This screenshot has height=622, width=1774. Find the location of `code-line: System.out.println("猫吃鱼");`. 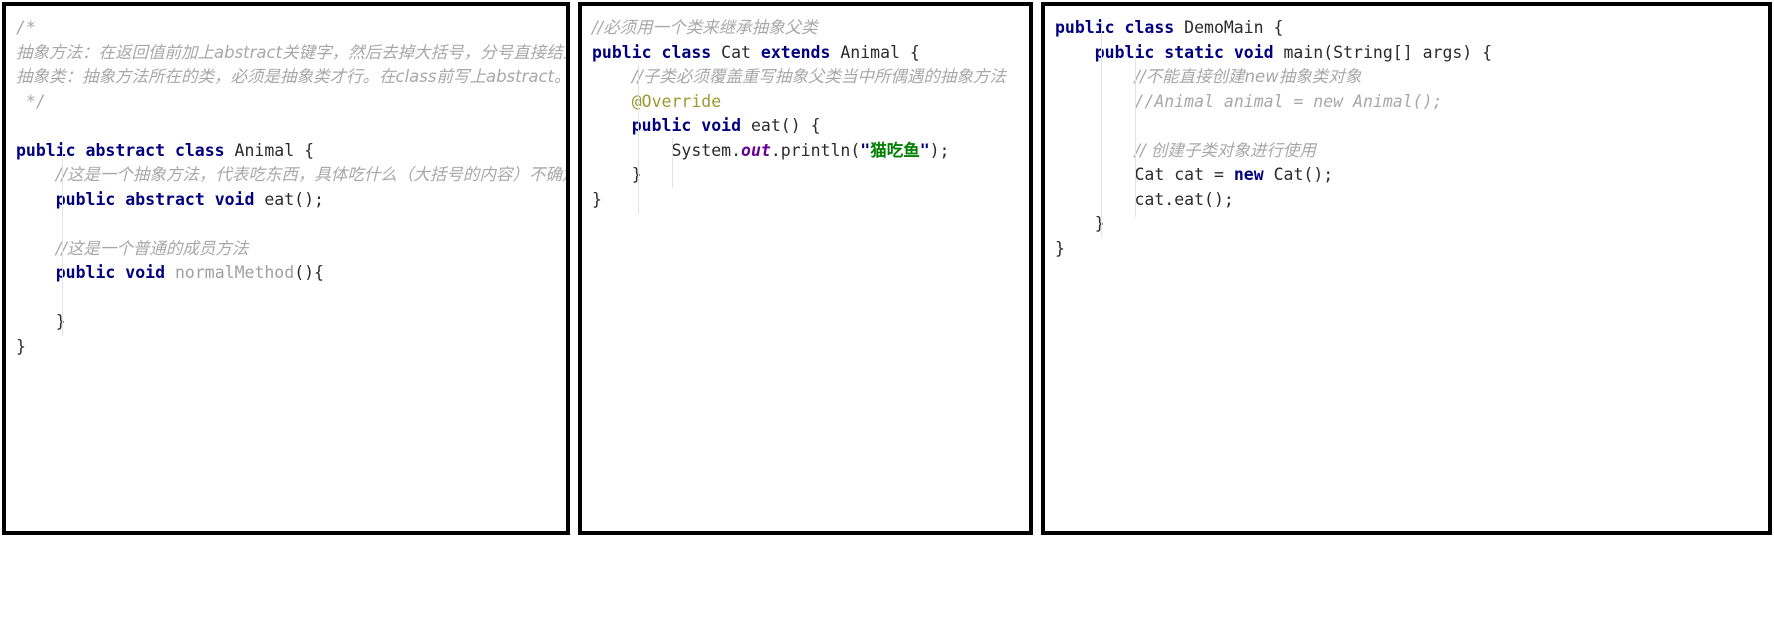

code-line: System.out.println("猫吃鱼"); is located at coordinates (810, 151).